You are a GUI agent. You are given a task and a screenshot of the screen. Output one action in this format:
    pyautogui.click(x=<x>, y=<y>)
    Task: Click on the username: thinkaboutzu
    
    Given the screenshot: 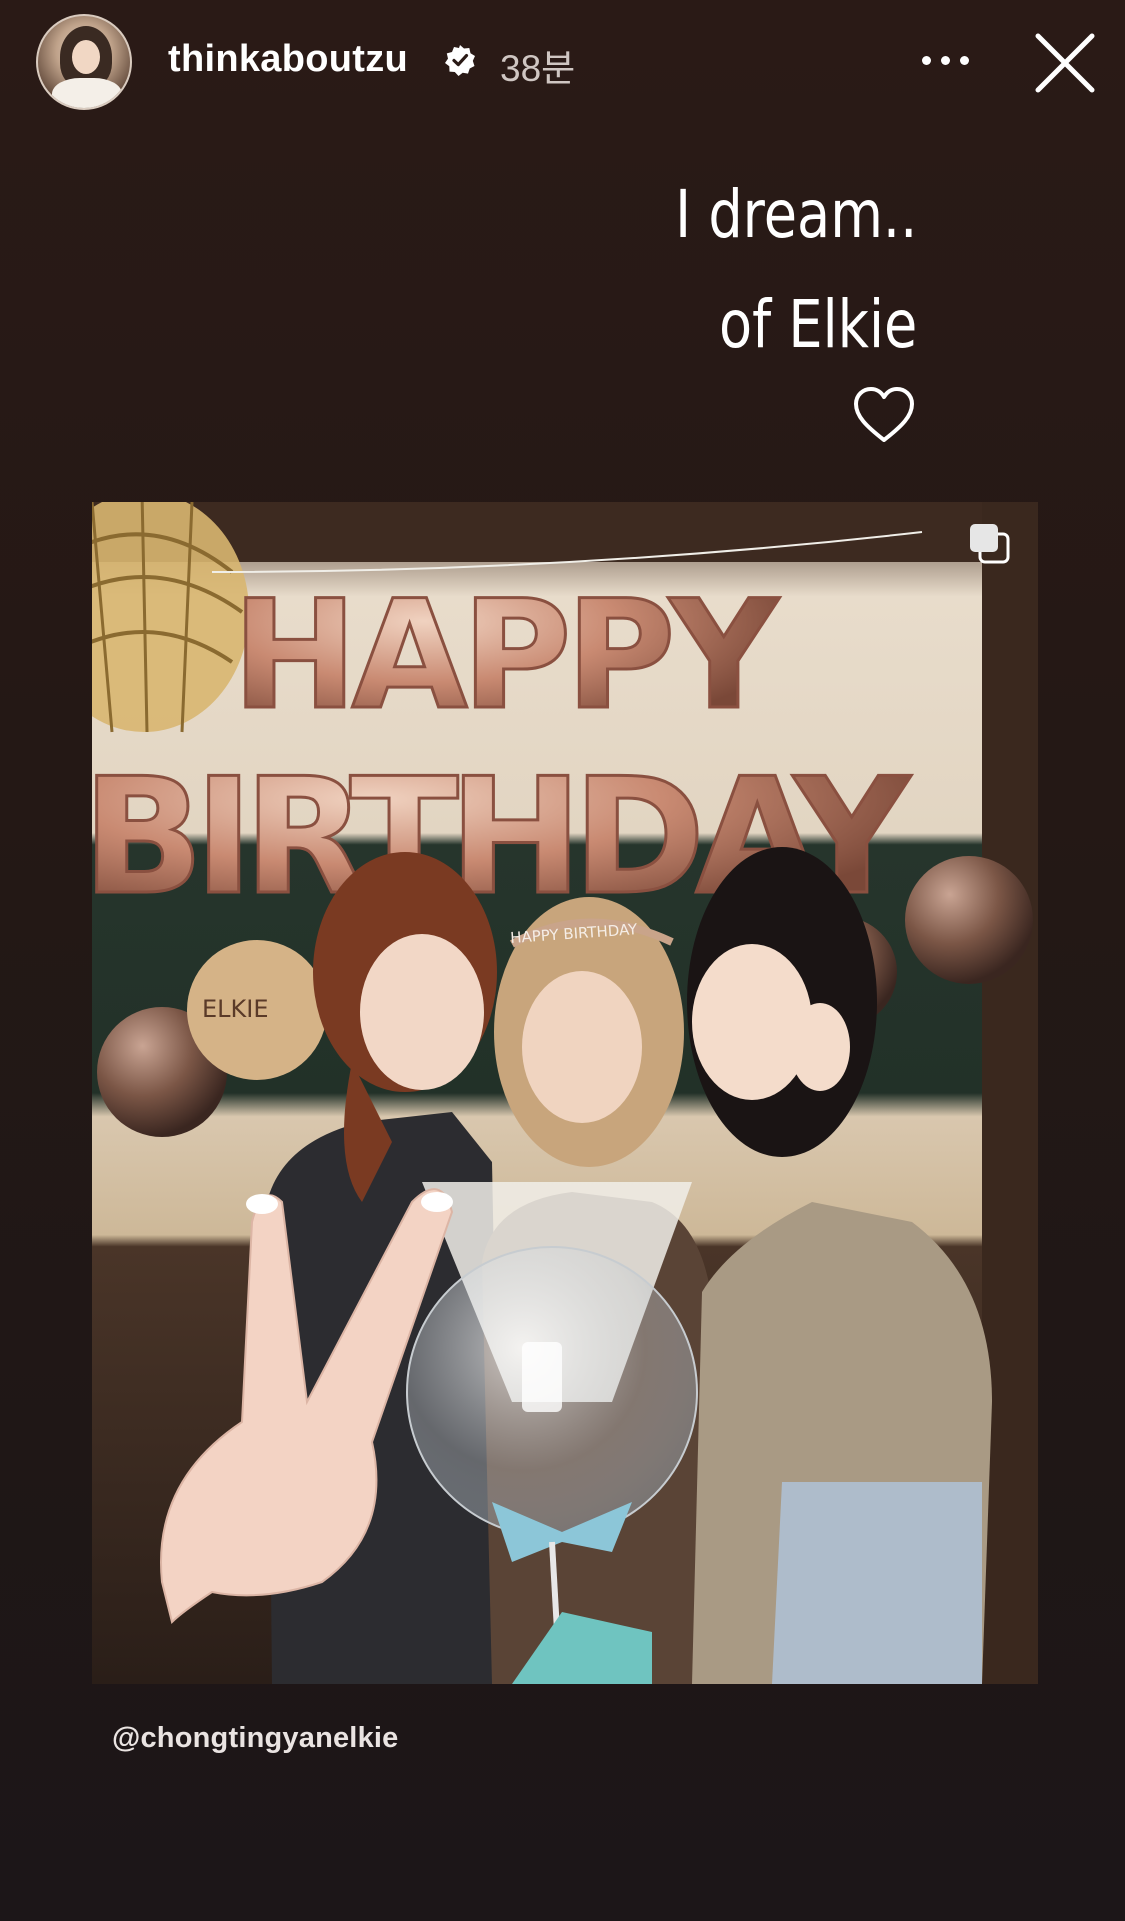 What is the action you would take?
    pyautogui.click(x=288, y=59)
    